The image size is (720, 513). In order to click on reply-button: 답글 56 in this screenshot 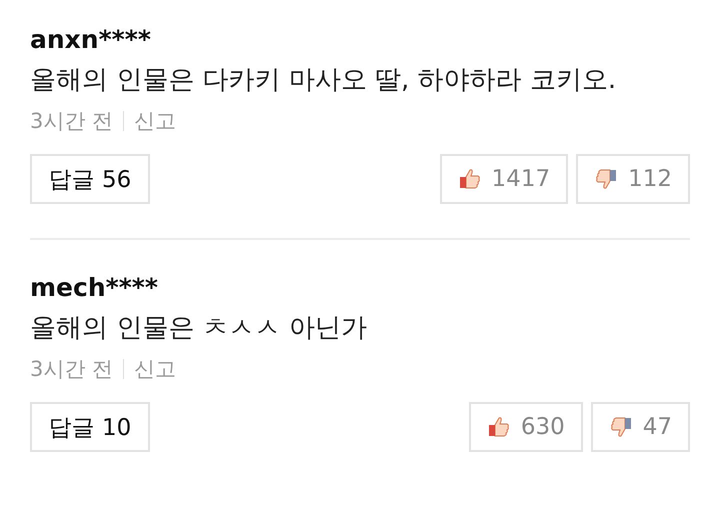, I will do `click(90, 179)`.